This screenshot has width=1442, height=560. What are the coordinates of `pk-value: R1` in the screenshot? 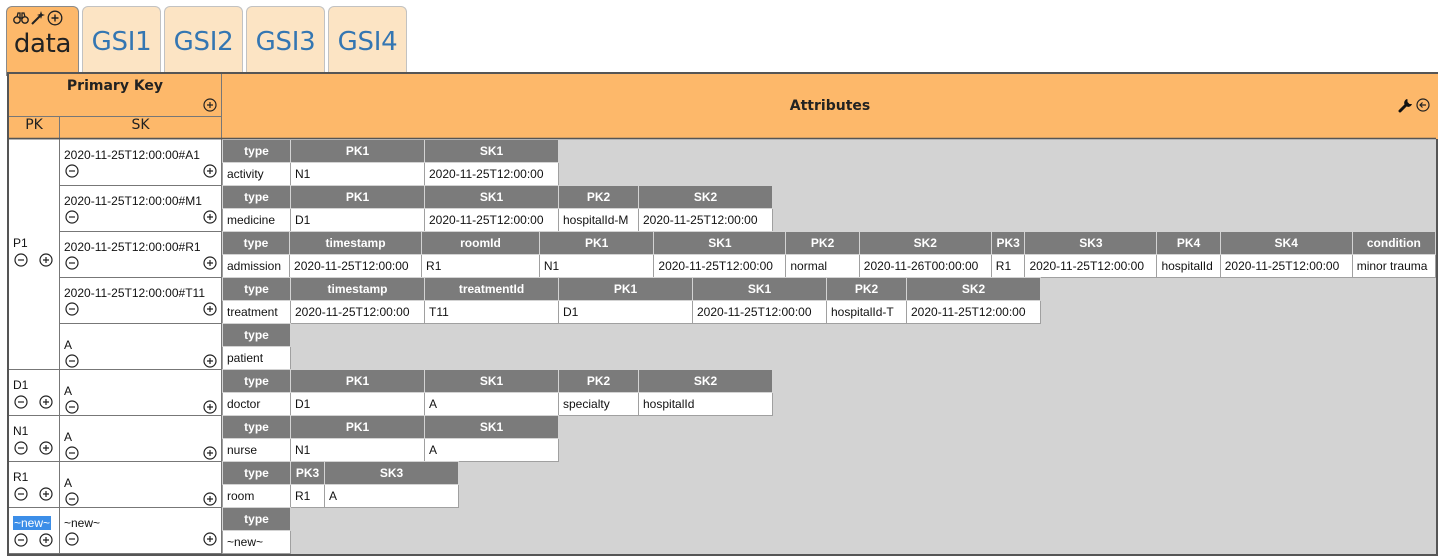 It's located at (20, 477).